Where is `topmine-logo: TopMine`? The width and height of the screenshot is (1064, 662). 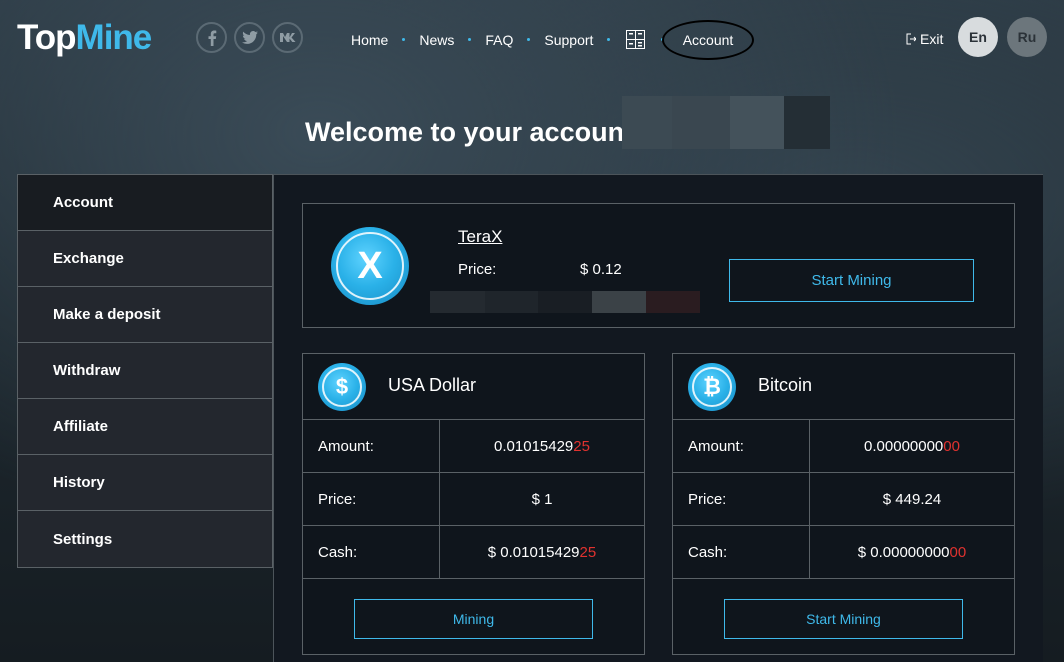
topmine-logo: TopMine is located at coordinates (85, 38).